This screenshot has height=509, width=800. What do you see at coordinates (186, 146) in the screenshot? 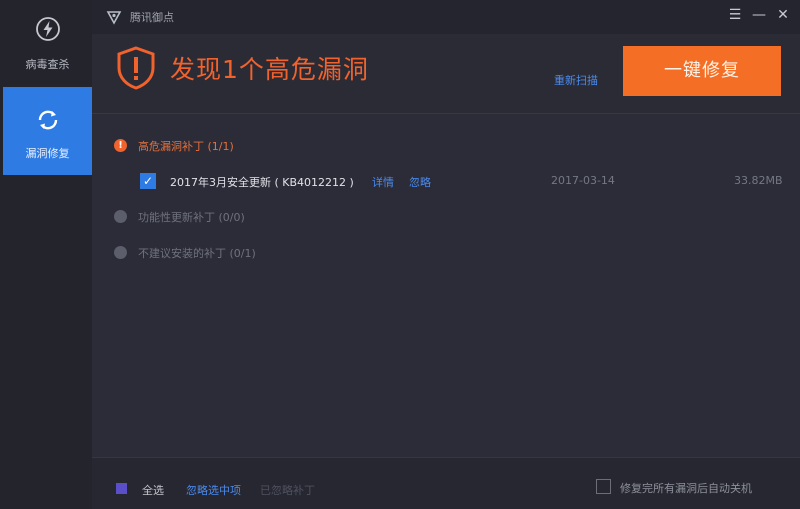
I see `category-label: 高危漏洞补丁 (1/1)` at bounding box center [186, 146].